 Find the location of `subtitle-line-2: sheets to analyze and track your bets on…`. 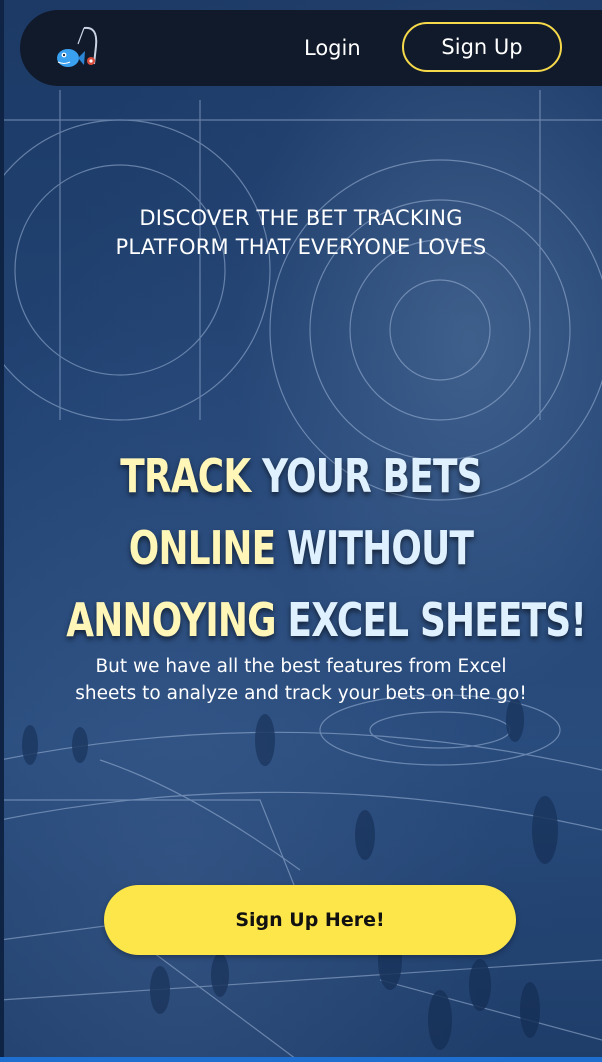

subtitle-line-2: sheets to analyze and track your bets on… is located at coordinates (301, 693).